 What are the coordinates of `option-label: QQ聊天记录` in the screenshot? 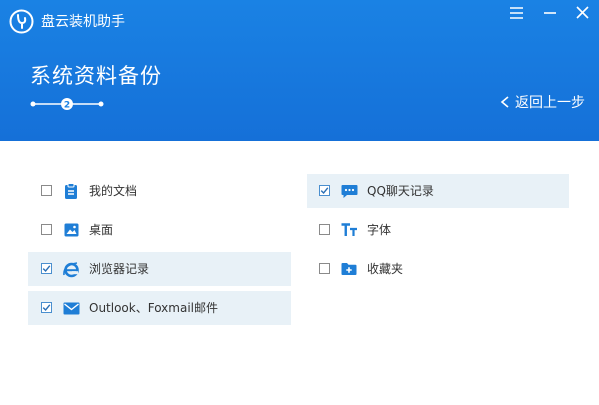 It's located at (400, 191).